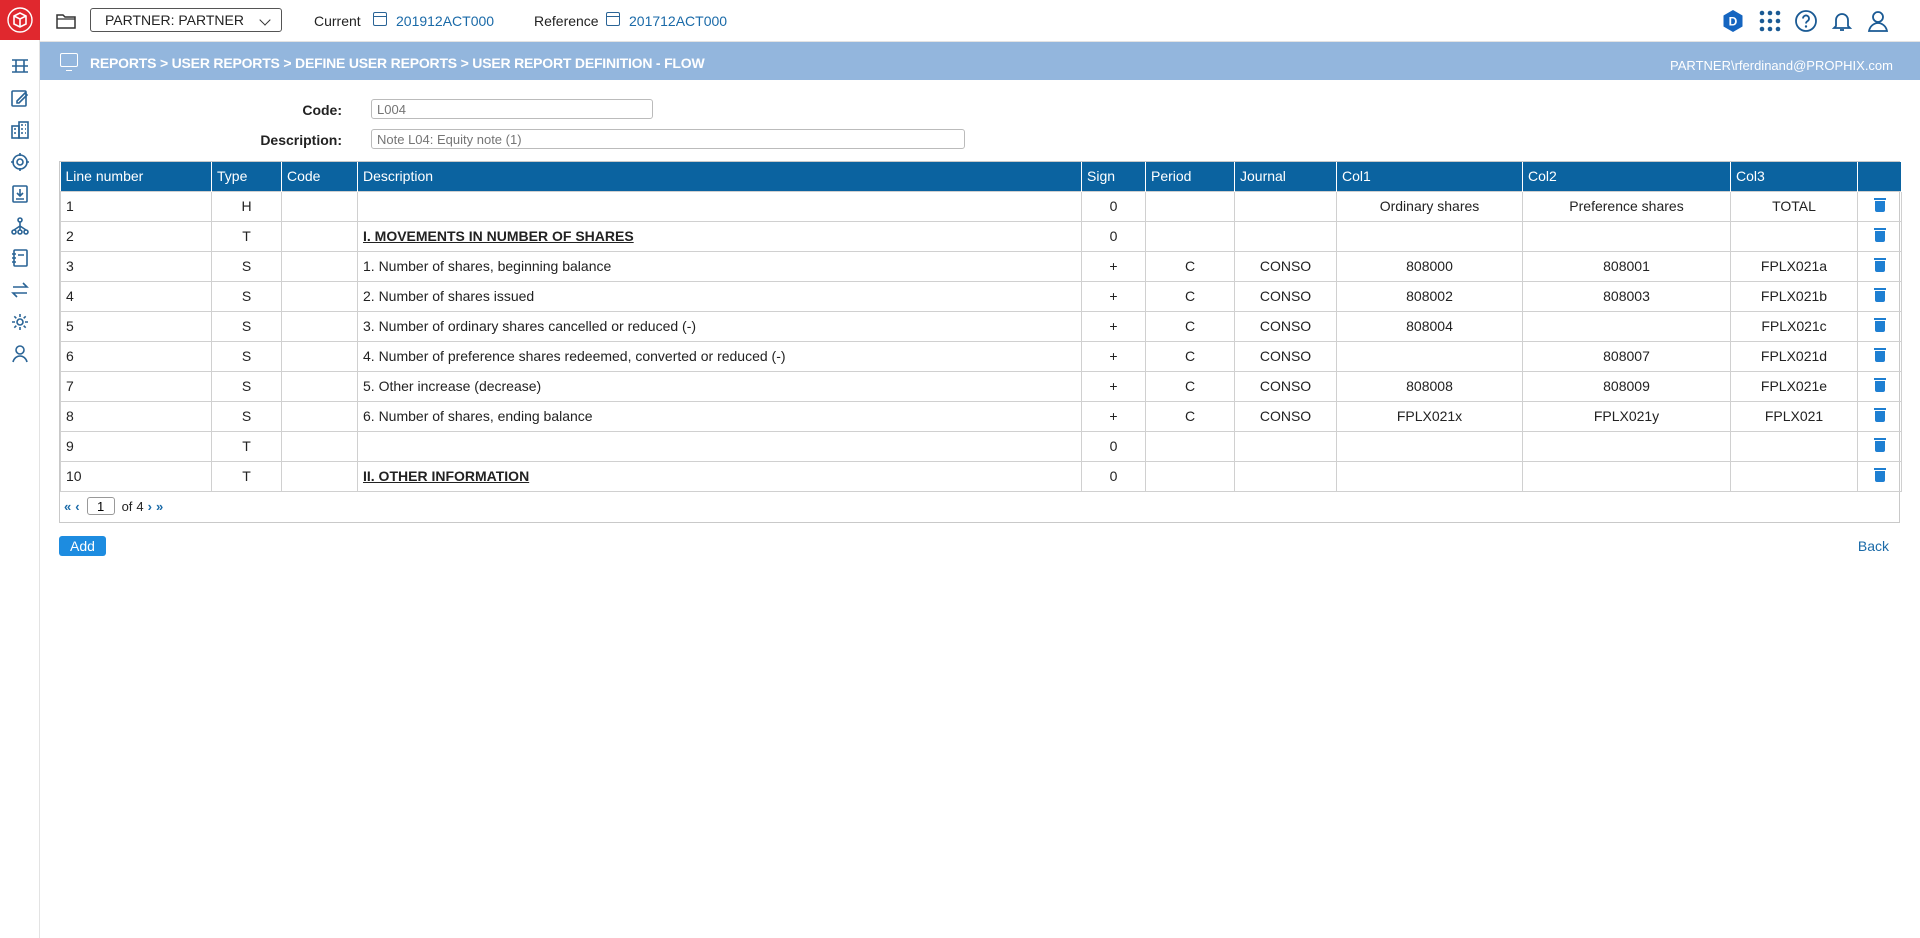 The image size is (1920, 938). What do you see at coordinates (678, 21) in the screenshot?
I see `reference-period-link: 201712ACT000` at bounding box center [678, 21].